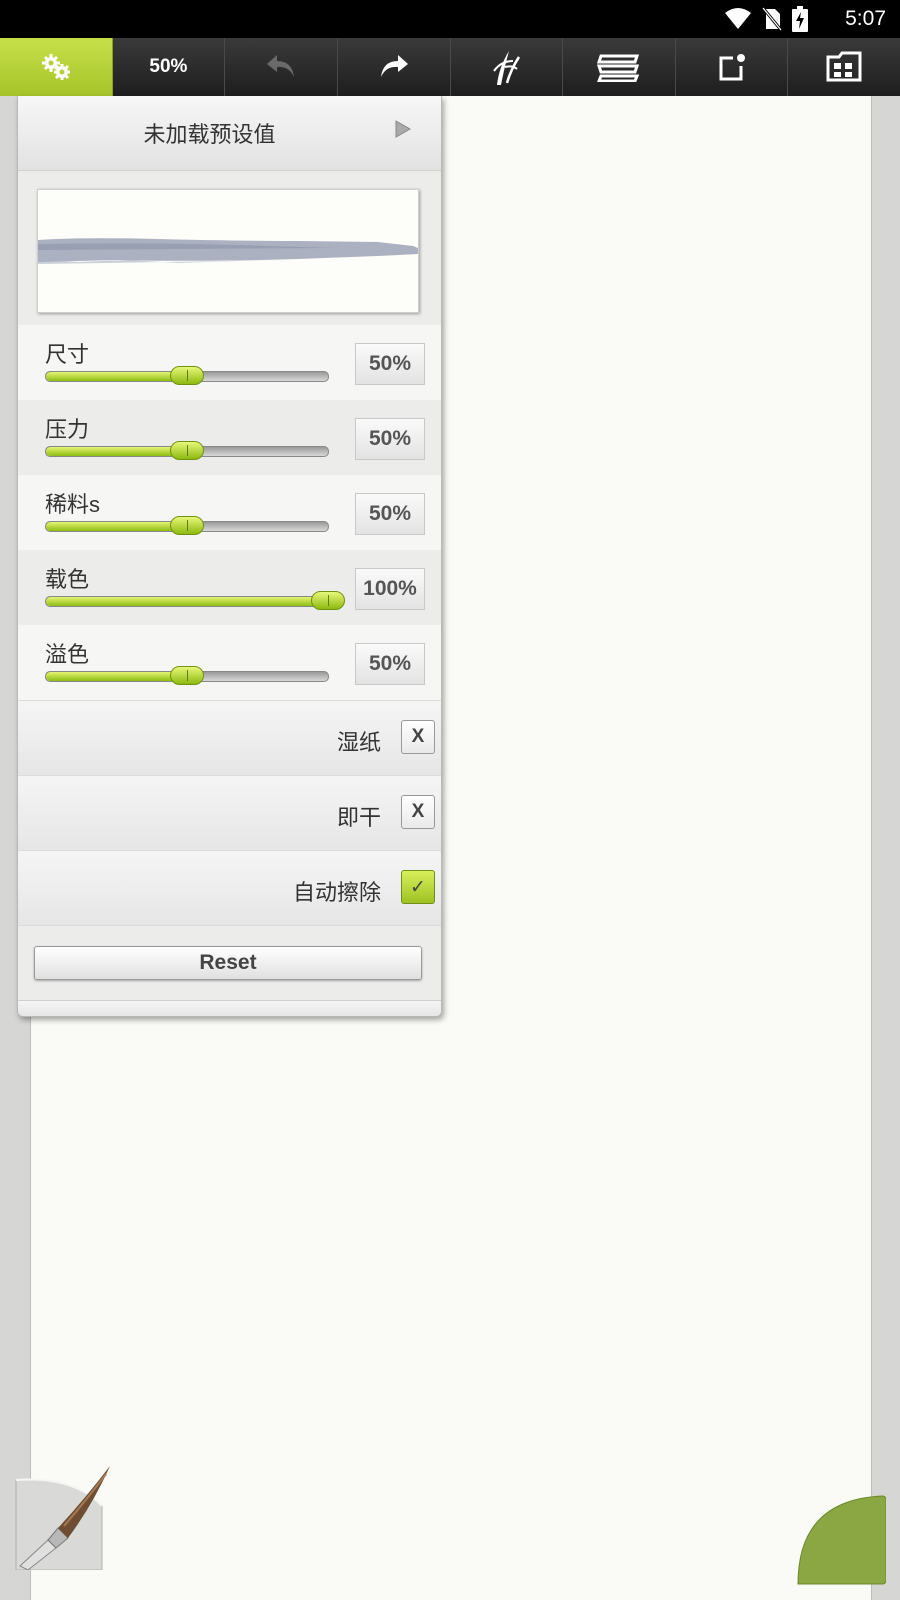  I want to click on toolbar: 50%, so click(450, 67).